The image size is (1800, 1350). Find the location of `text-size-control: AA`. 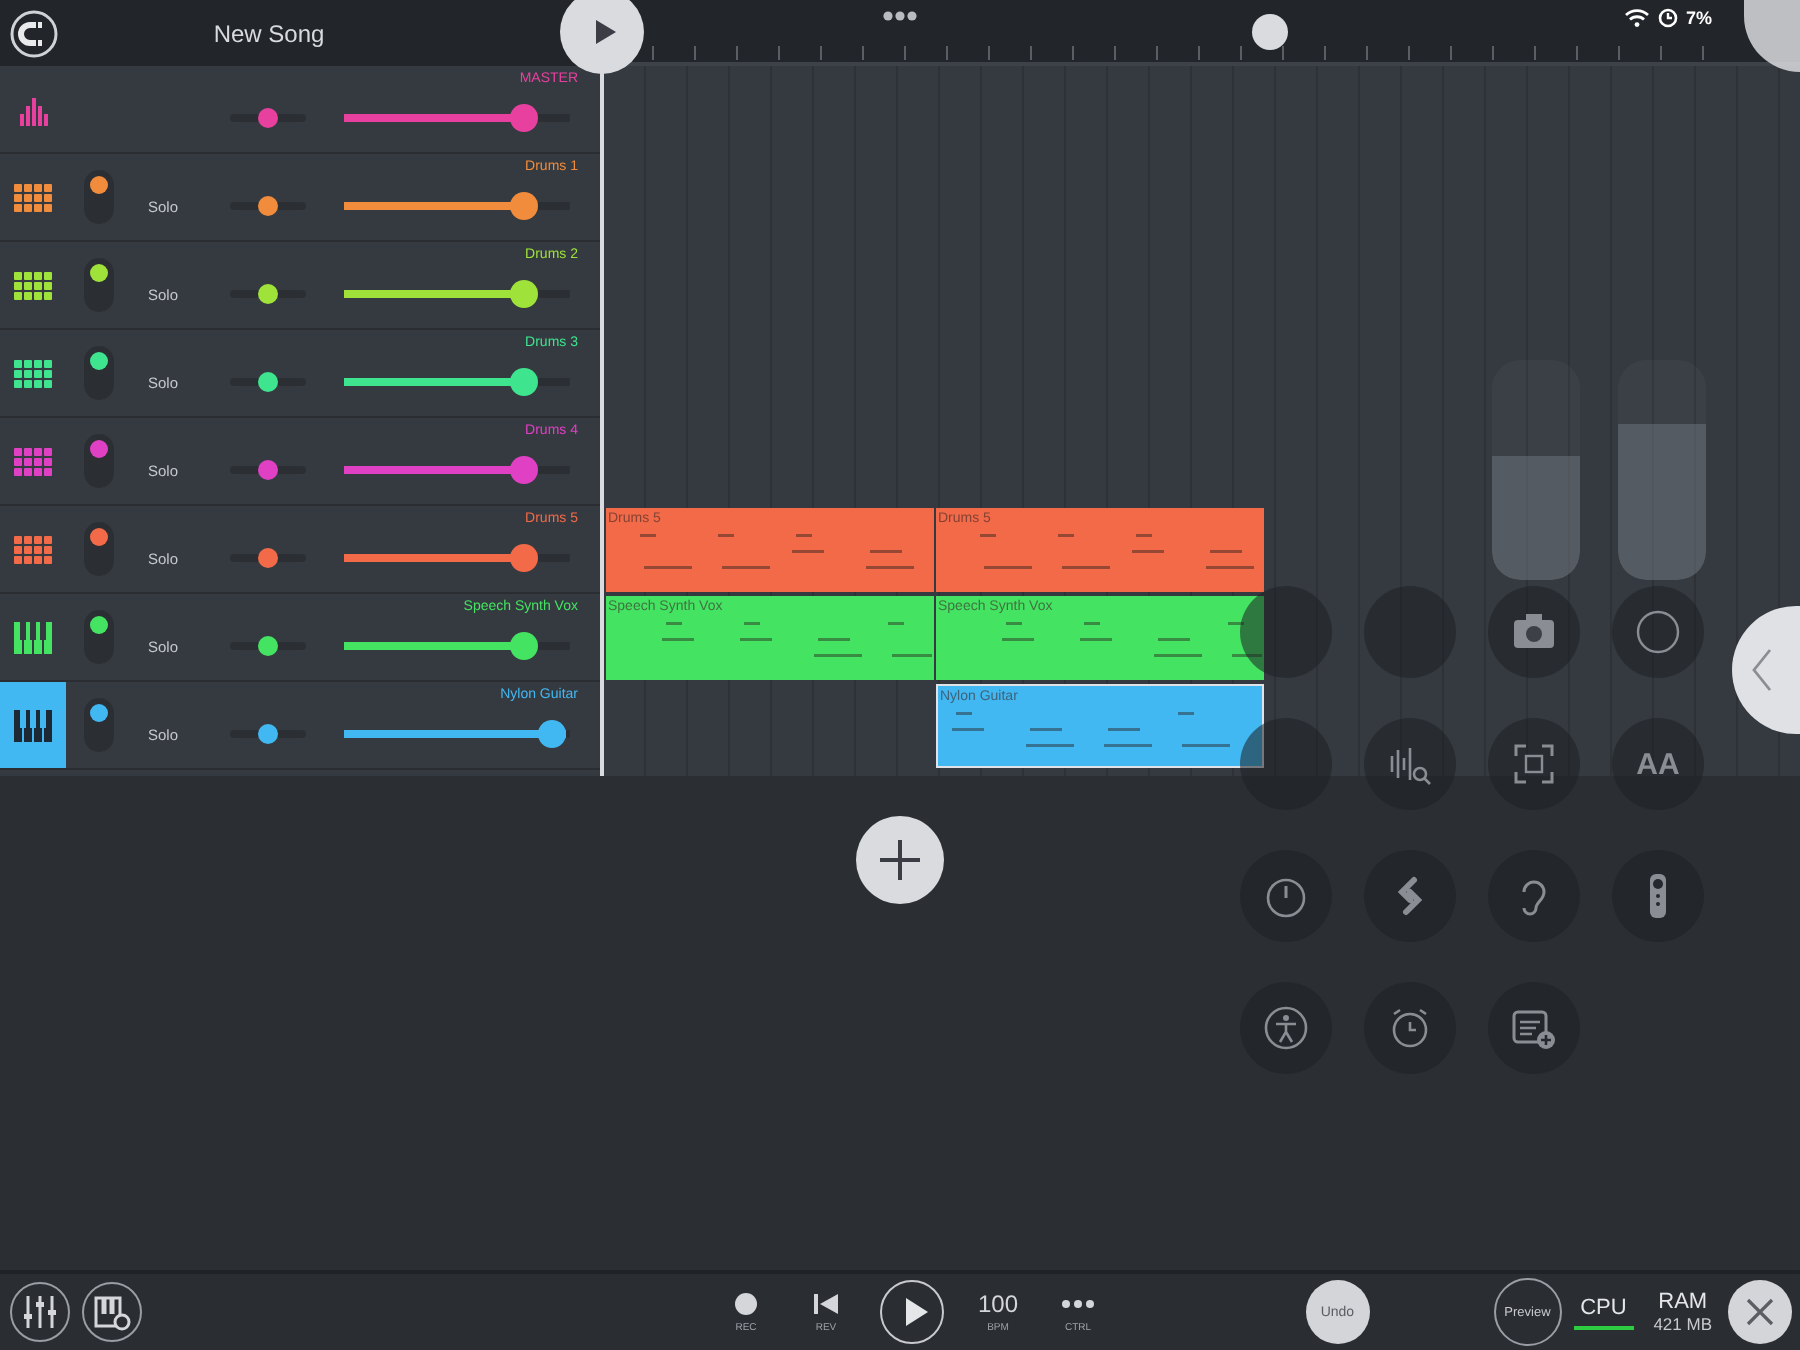

text-size-control: AA is located at coordinates (1658, 764).